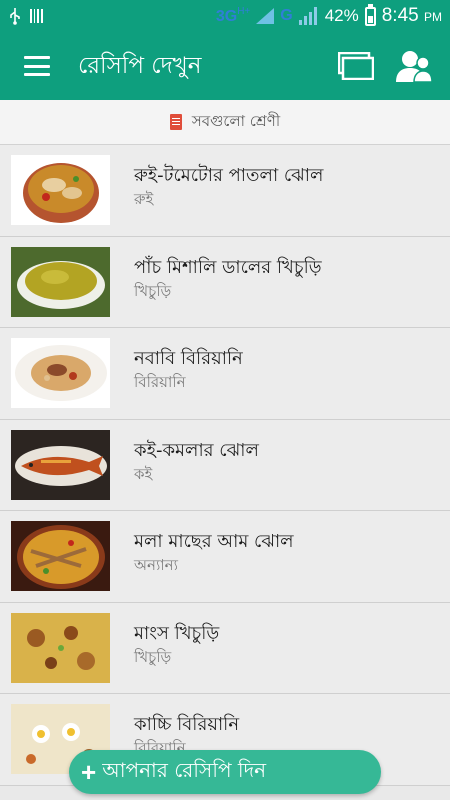  Describe the element at coordinates (228, 267) in the screenshot. I see `recipe-title: পাঁচ মিশালি ডালের খিচুড়ি` at that location.